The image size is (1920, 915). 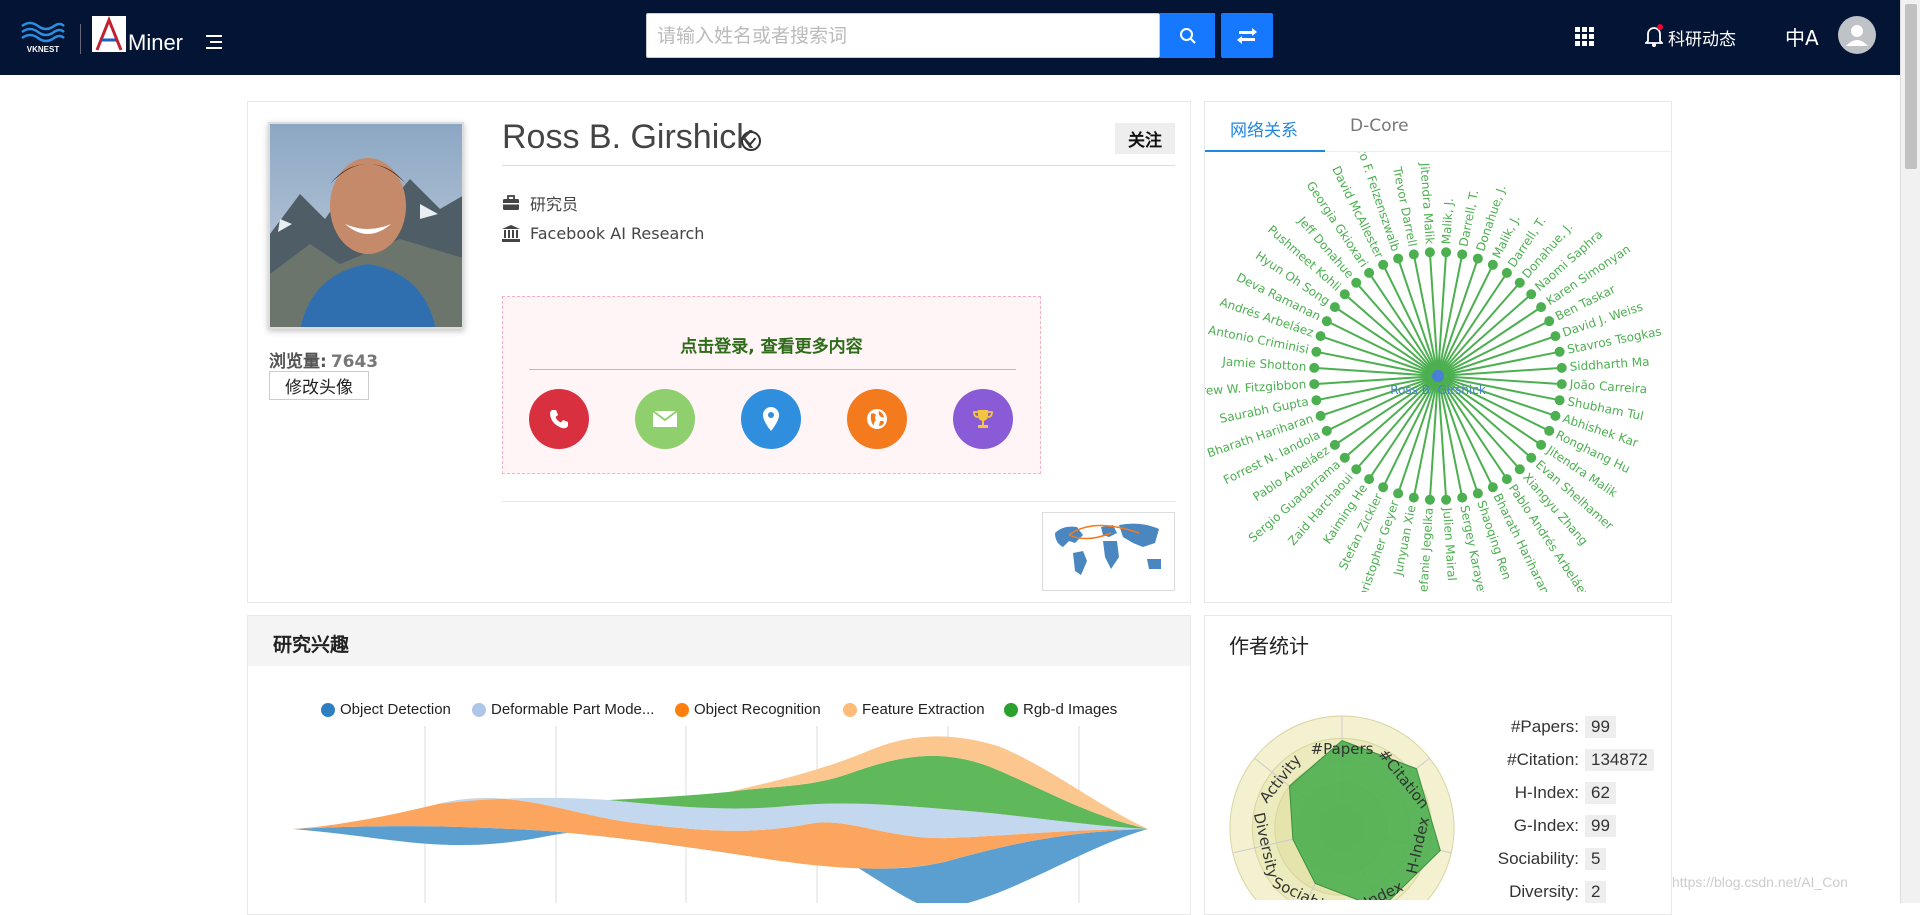 I want to click on switch-search-button, so click(x=1247, y=35).